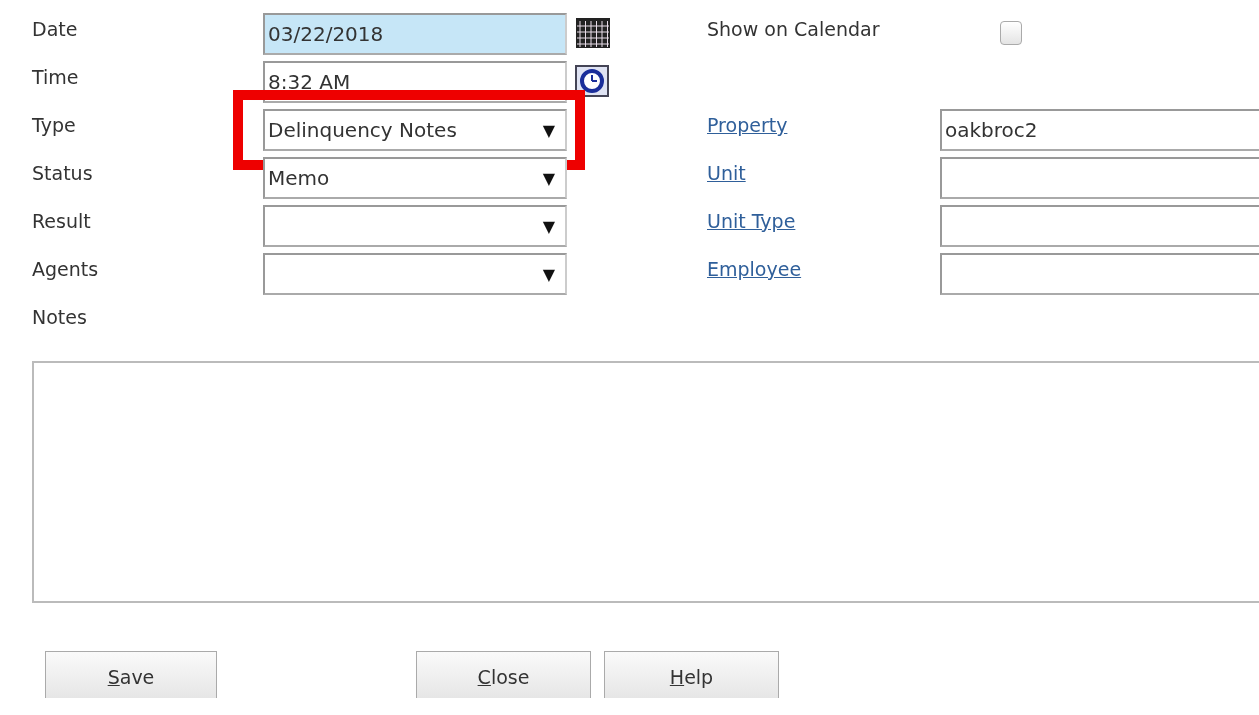 This screenshot has height=715, width=1259. Describe the element at coordinates (60, 317) in the screenshot. I see `field-label: Notes` at that location.